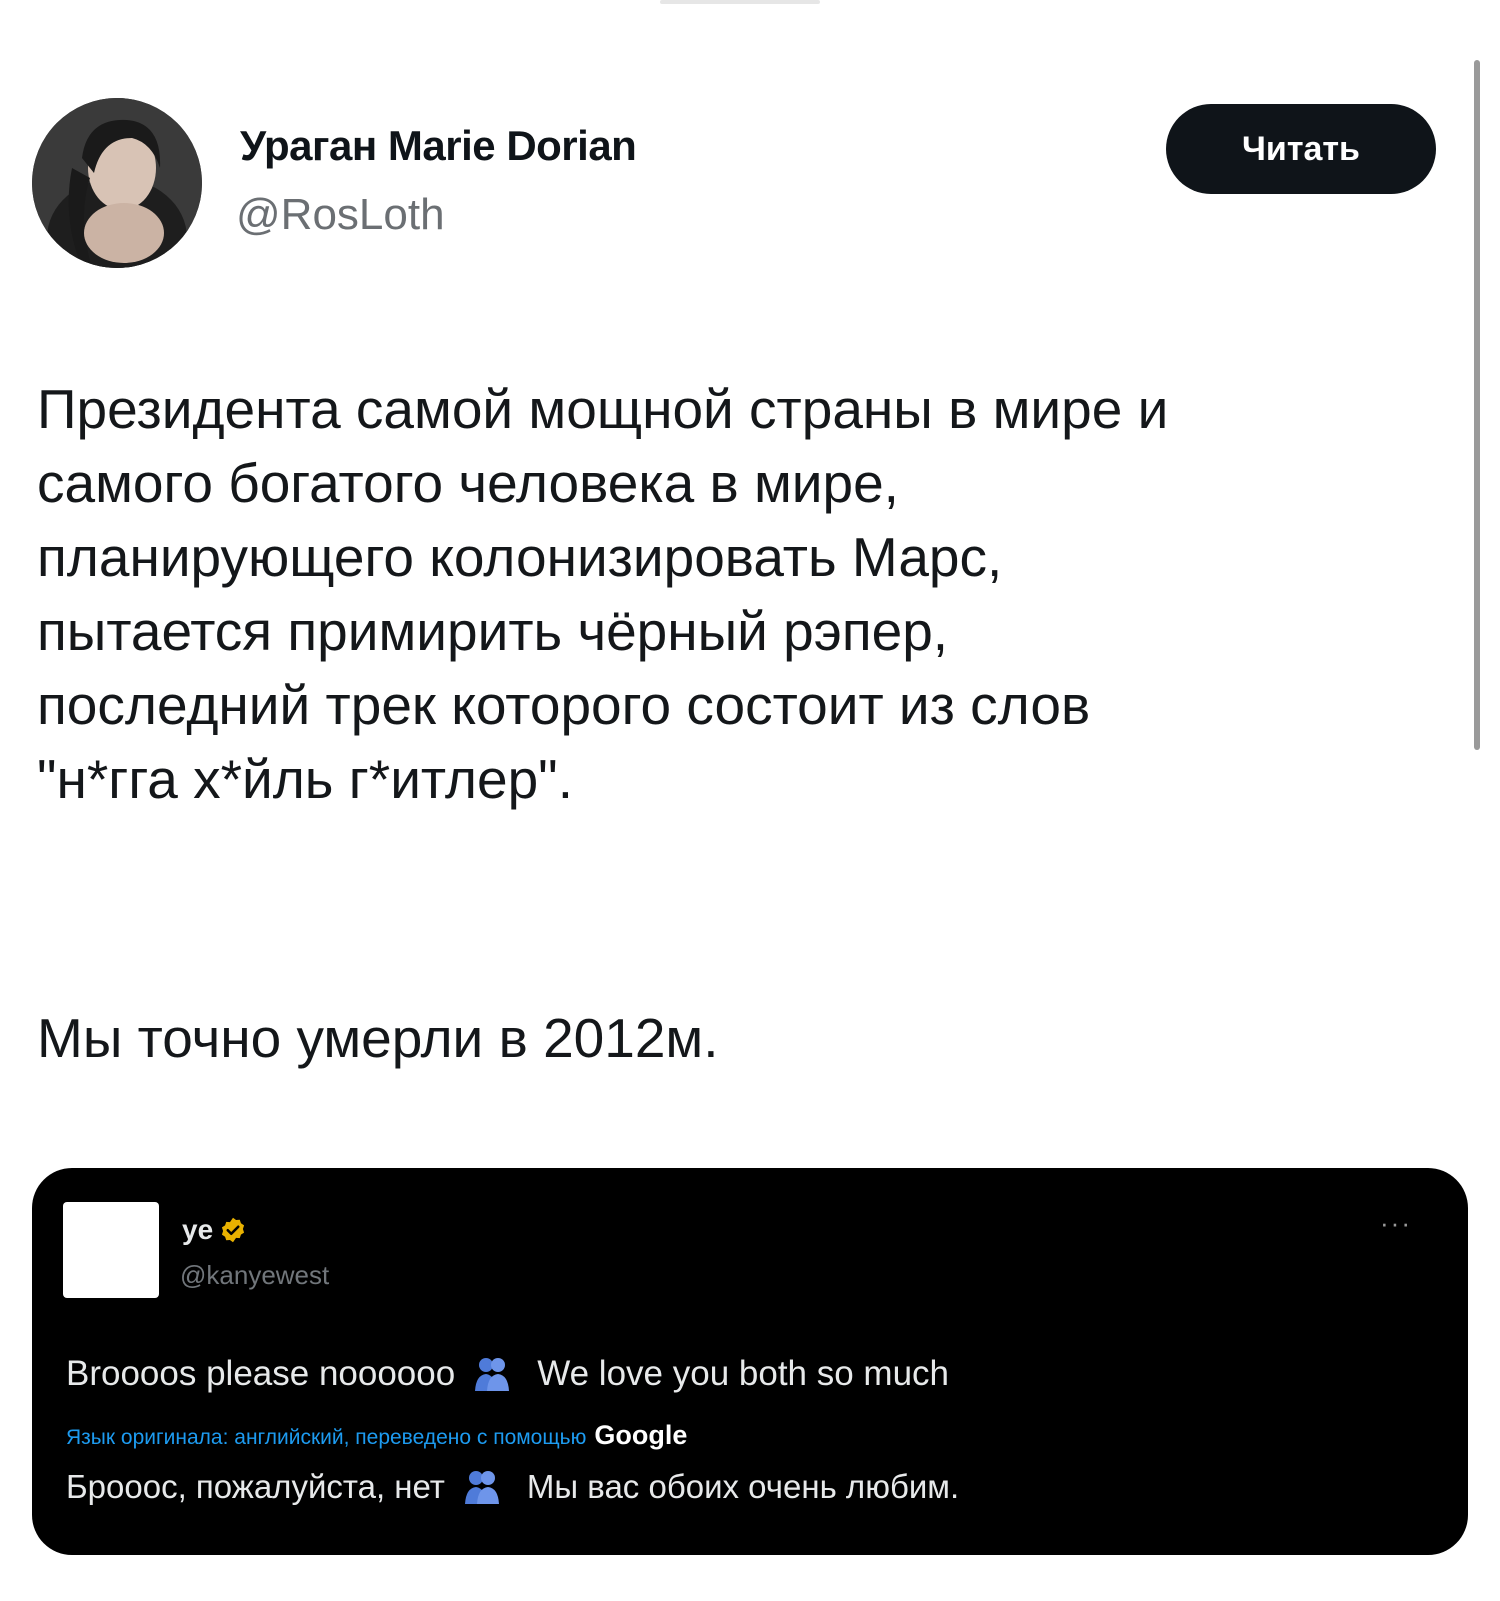 This screenshot has width=1500, height=1601. Describe the element at coordinates (198, 1229) in the screenshot. I see `embed-author-name-text: ye` at that location.